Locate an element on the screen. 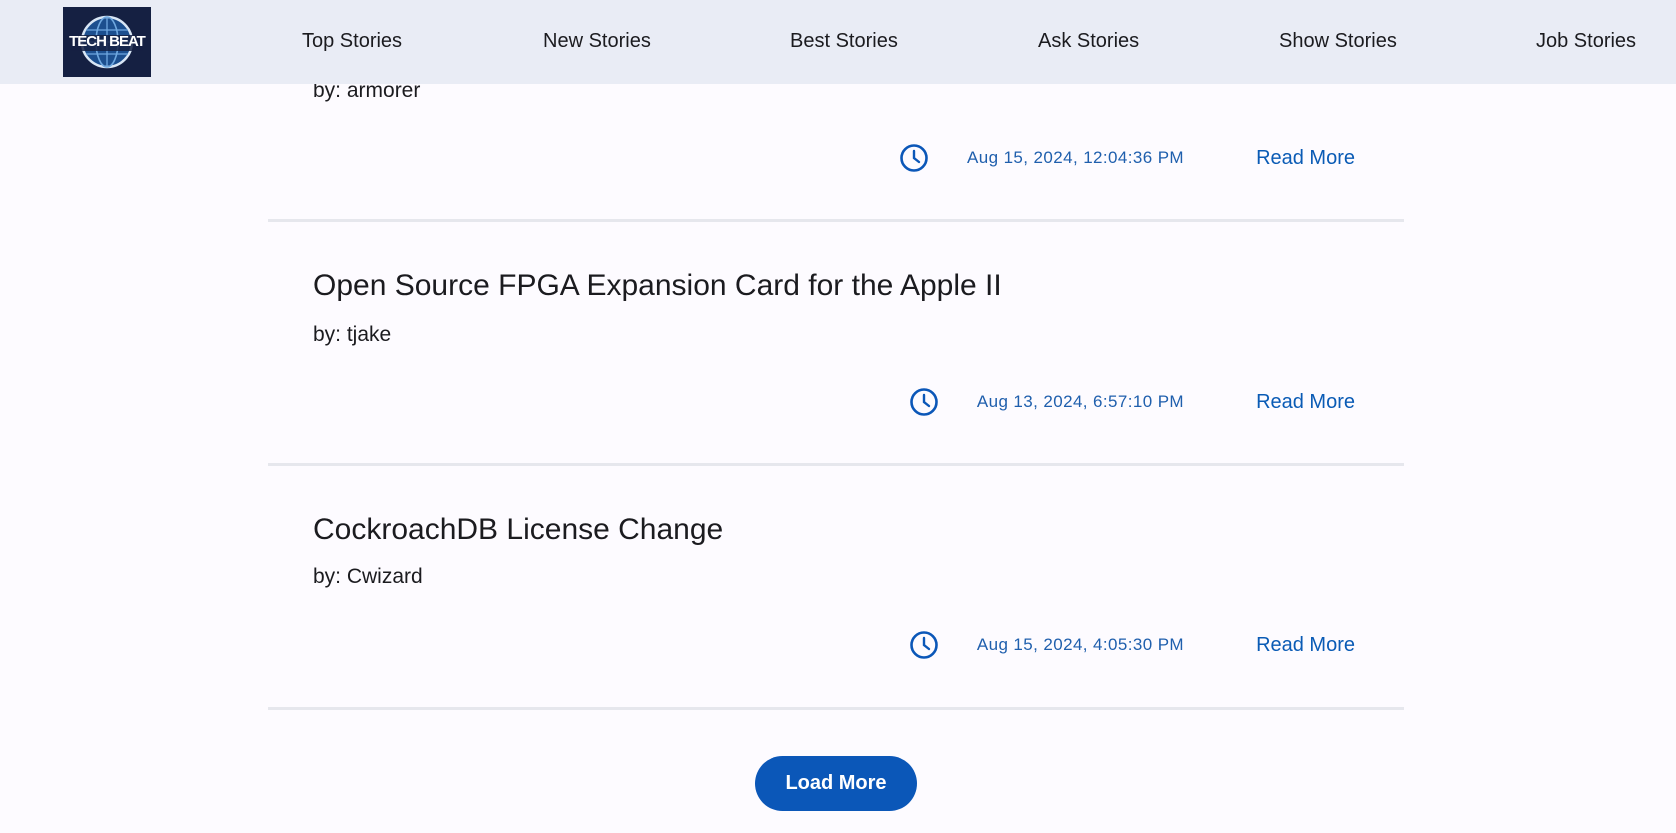 The height and width of the screenshot is (833, 1676). logo-text: TECH BEAT is located at coordinates (107, 41).